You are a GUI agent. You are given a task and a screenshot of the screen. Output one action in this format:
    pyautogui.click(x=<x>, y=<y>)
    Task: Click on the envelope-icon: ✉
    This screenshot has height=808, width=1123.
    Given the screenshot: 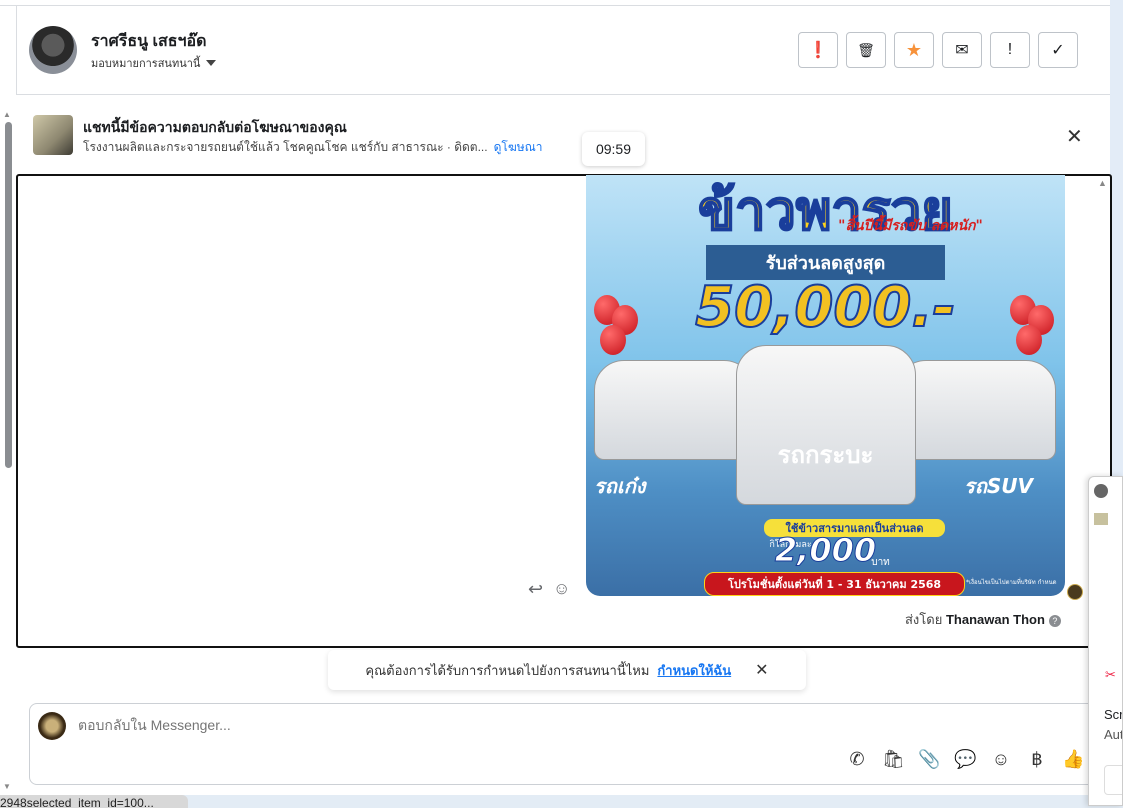 What is the action you would take?
    pyautogui.click(x=962, y=50)
    